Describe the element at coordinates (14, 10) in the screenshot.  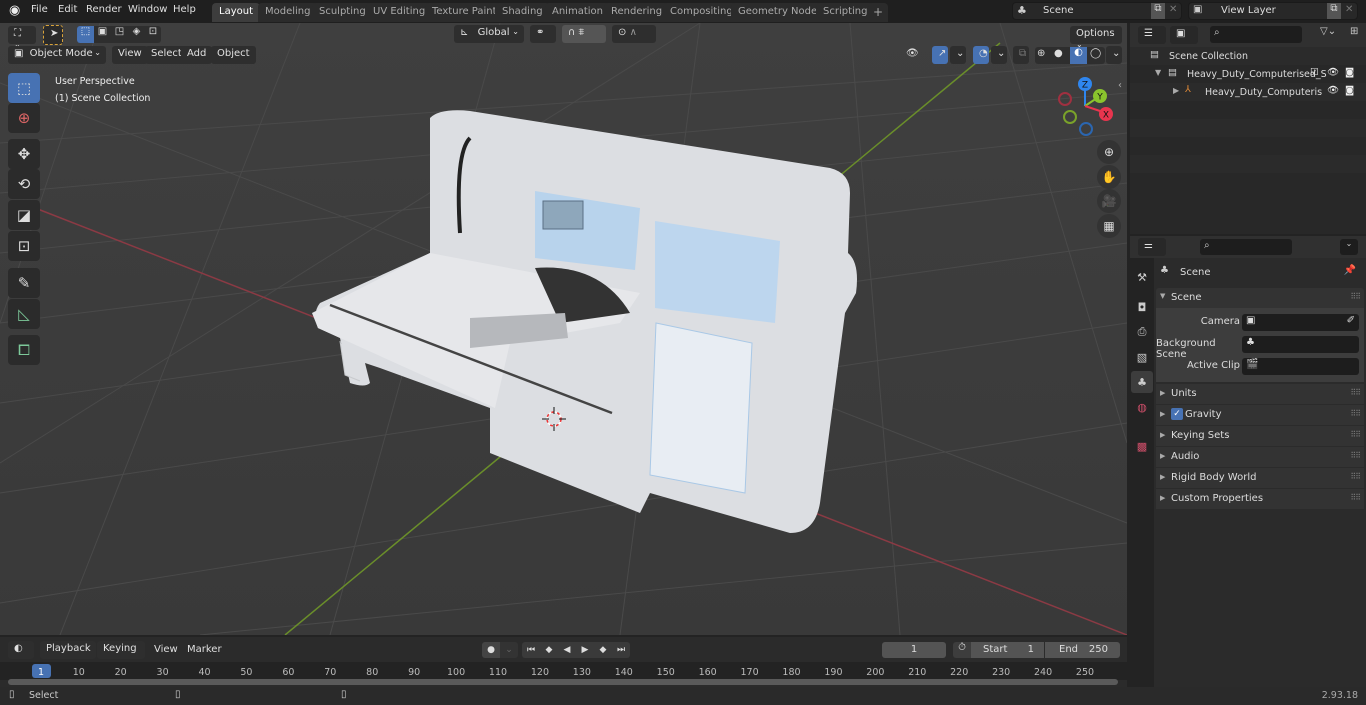
I see `blender-logo-icon: ◉` at that location.